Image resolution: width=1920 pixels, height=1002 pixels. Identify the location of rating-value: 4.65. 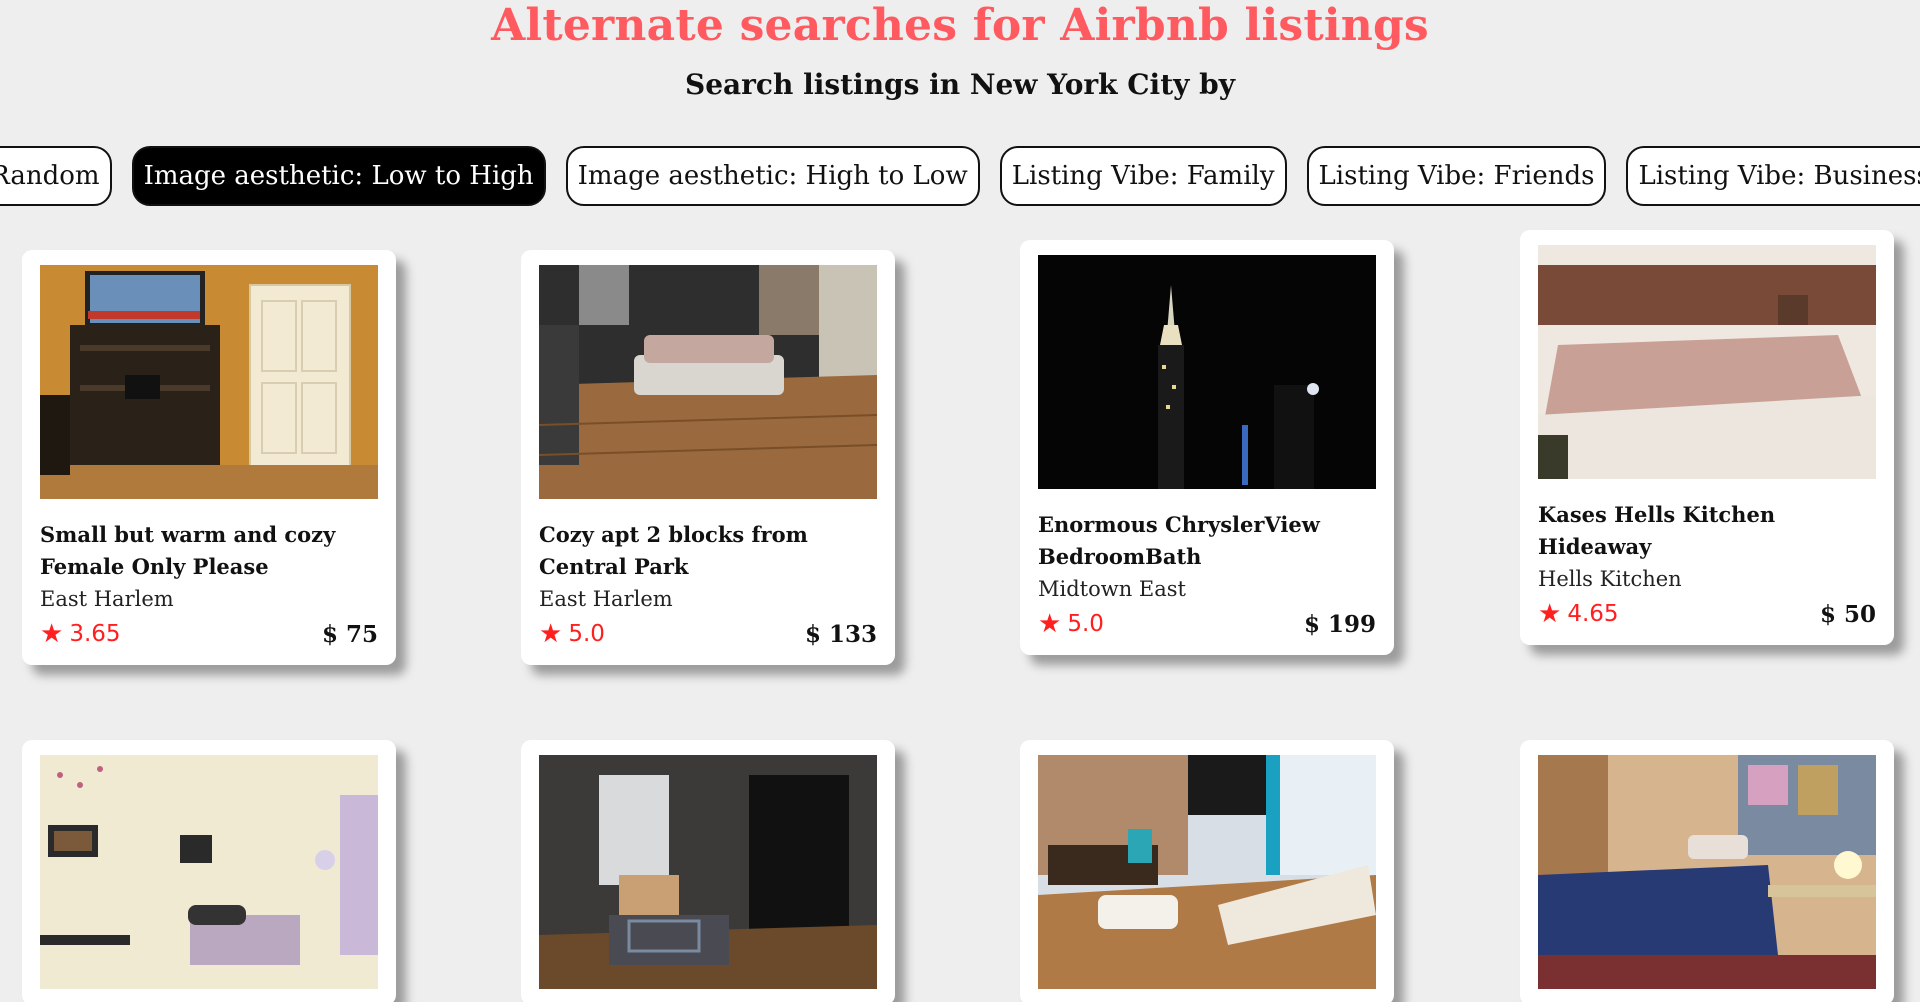
(1593, 614).